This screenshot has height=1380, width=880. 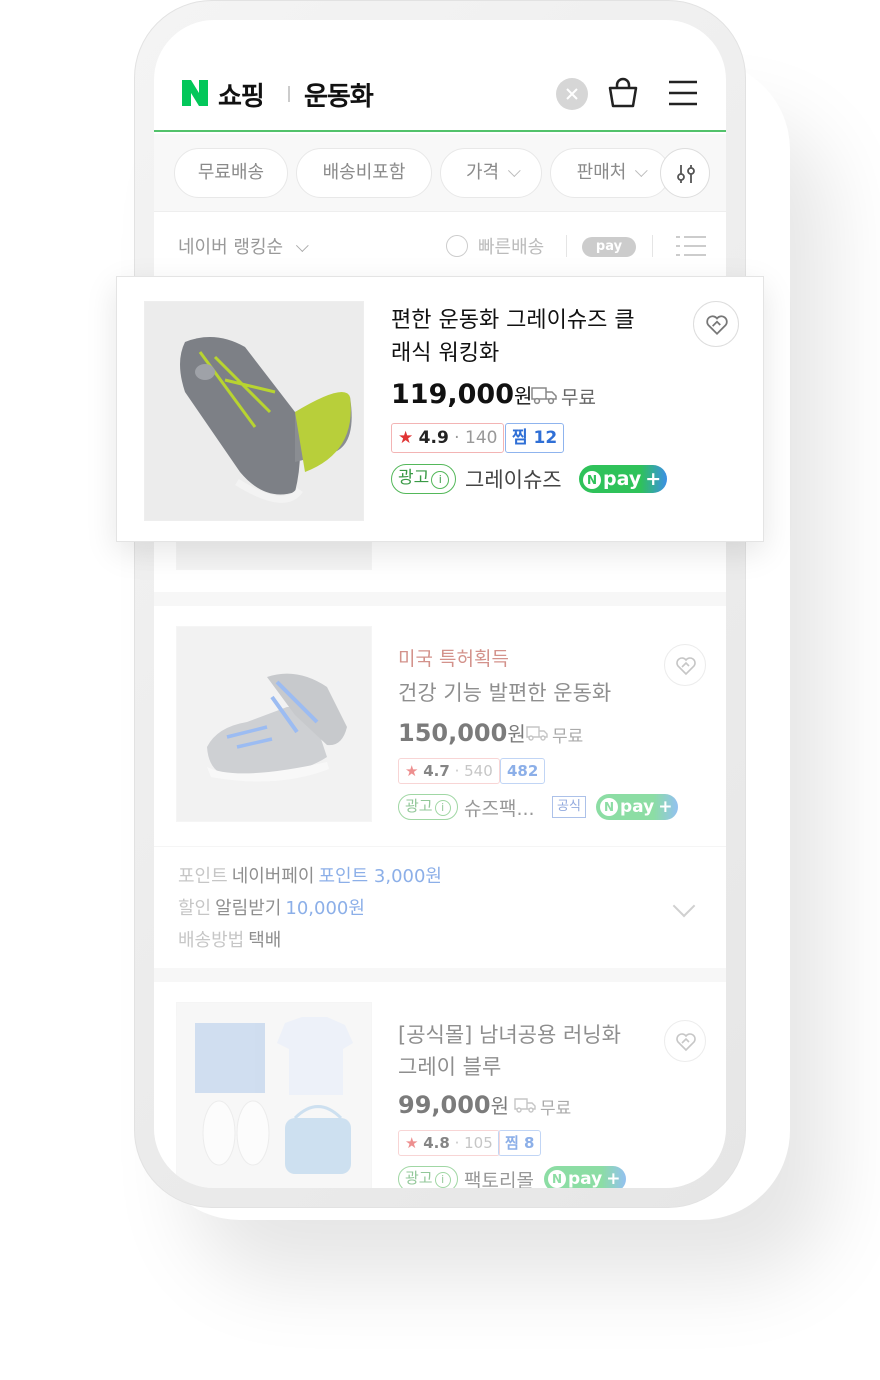 What do you see at coordinates (623, 93) in the screenshot?
I see `shopping-bag-icon` at bounding box center [623, 93].